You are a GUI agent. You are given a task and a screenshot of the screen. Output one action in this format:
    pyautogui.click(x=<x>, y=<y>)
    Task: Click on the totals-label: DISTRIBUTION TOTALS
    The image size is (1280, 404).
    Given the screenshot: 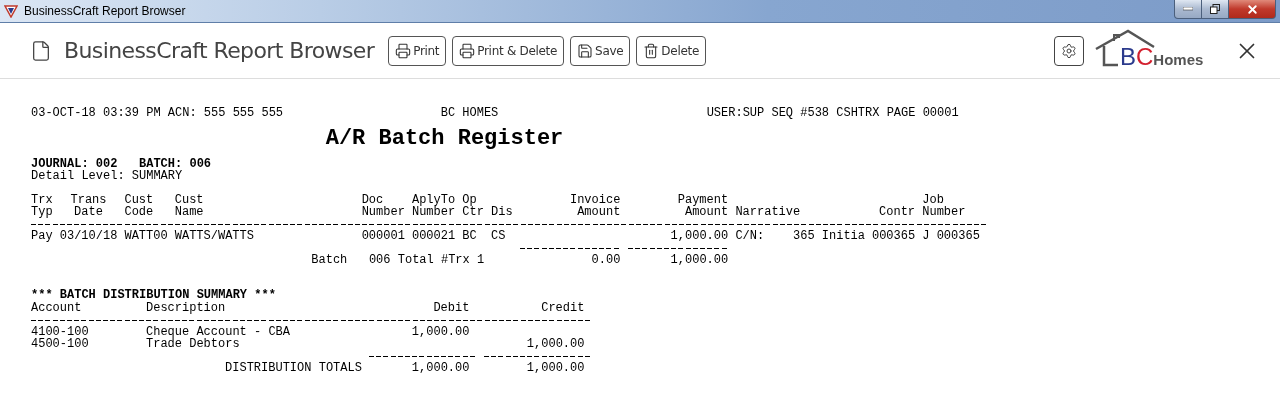 What is the action you would take?
    pyautogui.click(x=293, y=368)
    